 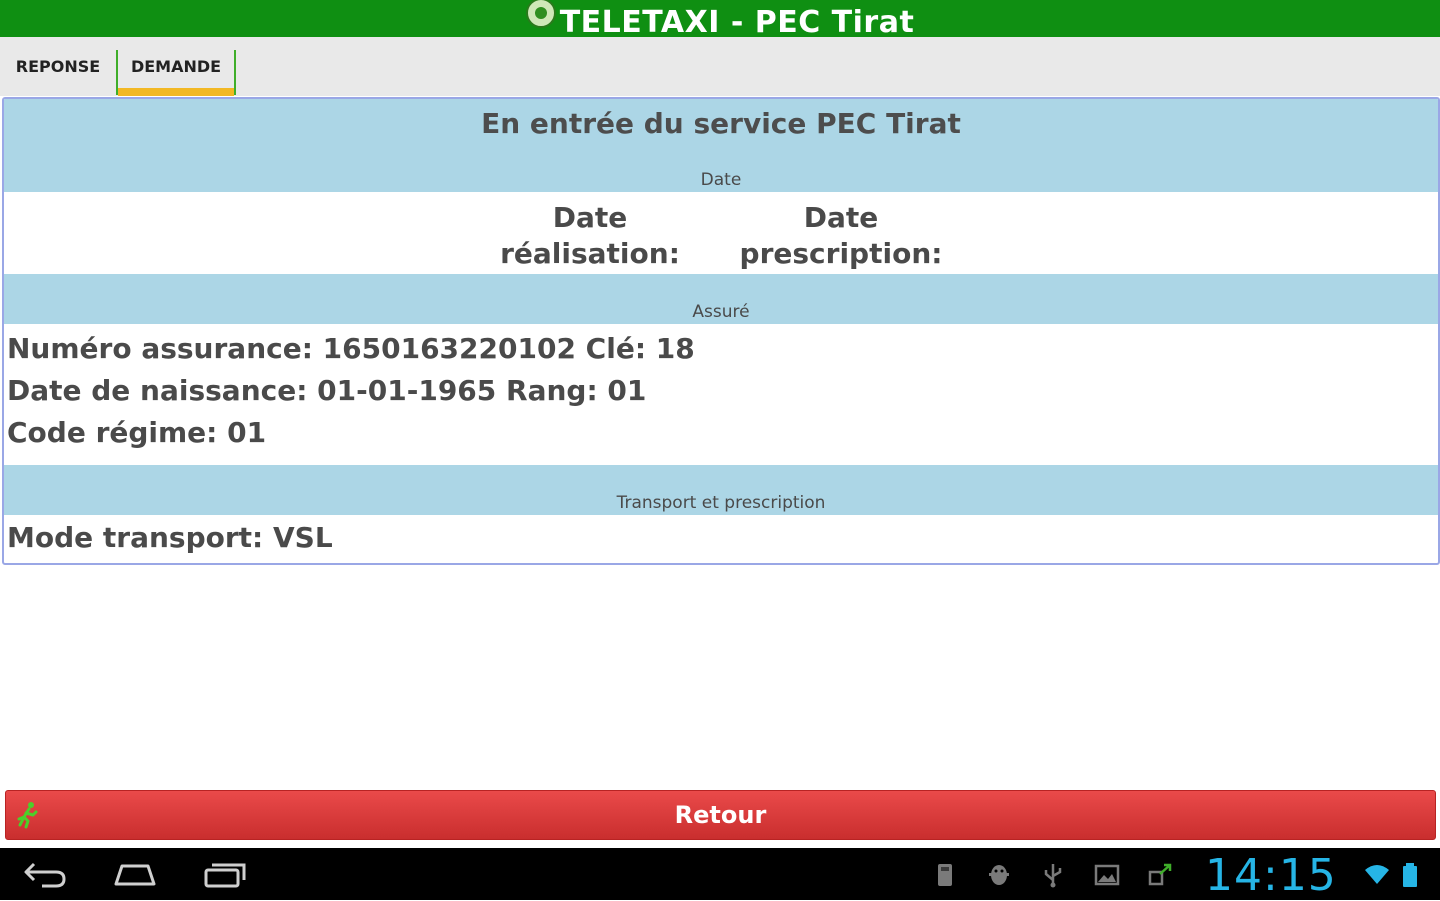 I want to click on tab-demande-label: DEMANDE, so click(x=176, y=66).